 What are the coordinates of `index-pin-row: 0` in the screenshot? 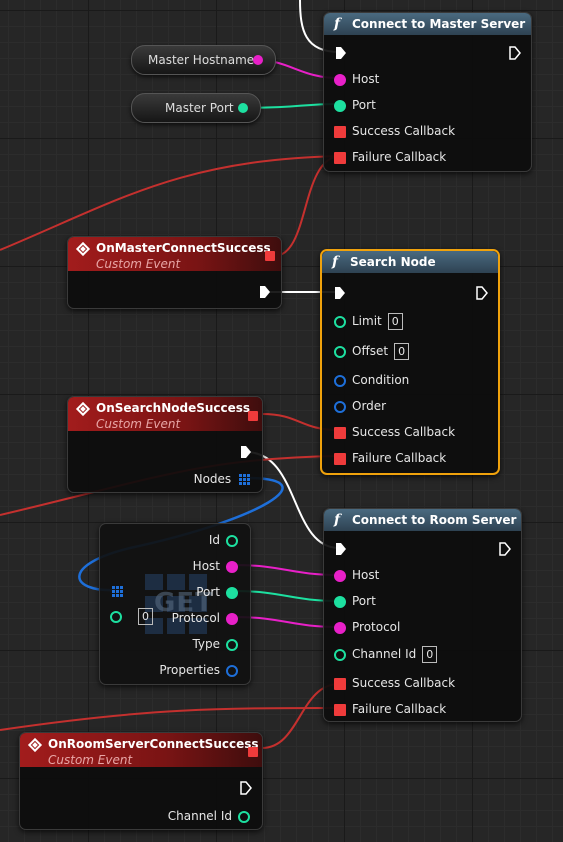 It's located at (131, 616).